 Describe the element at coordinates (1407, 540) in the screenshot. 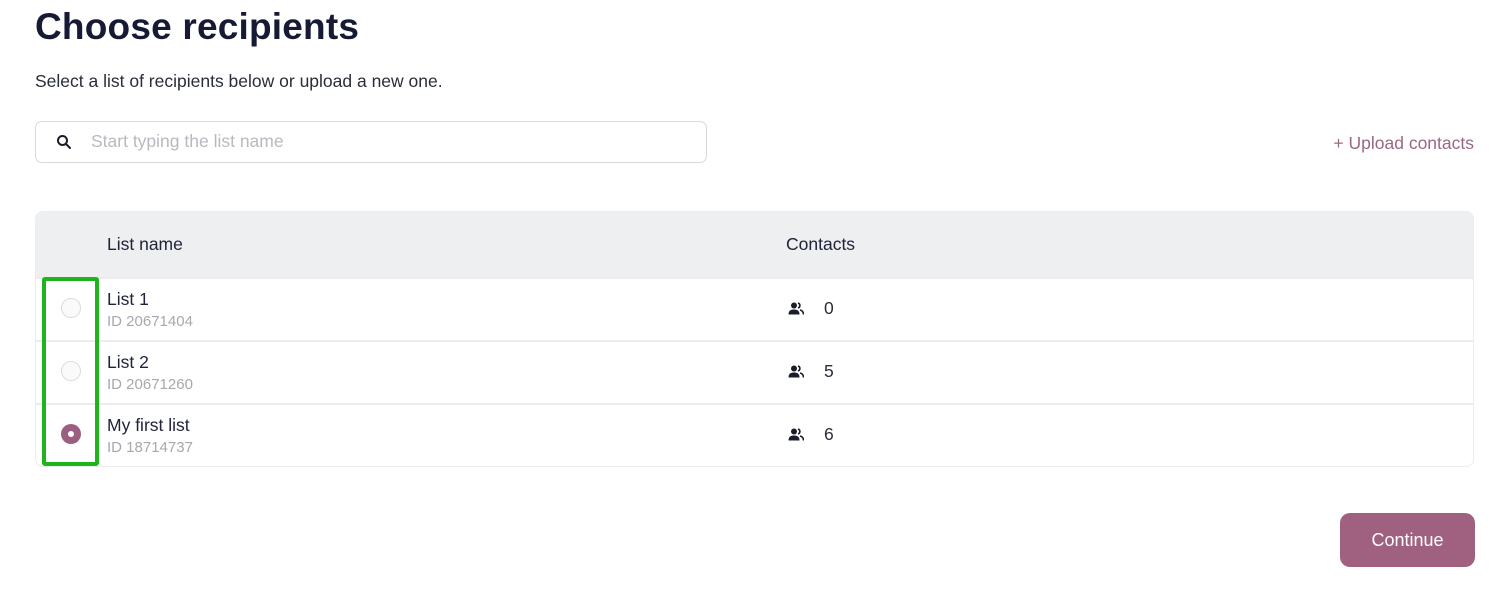

I see `continue-button: Continue` at that location.